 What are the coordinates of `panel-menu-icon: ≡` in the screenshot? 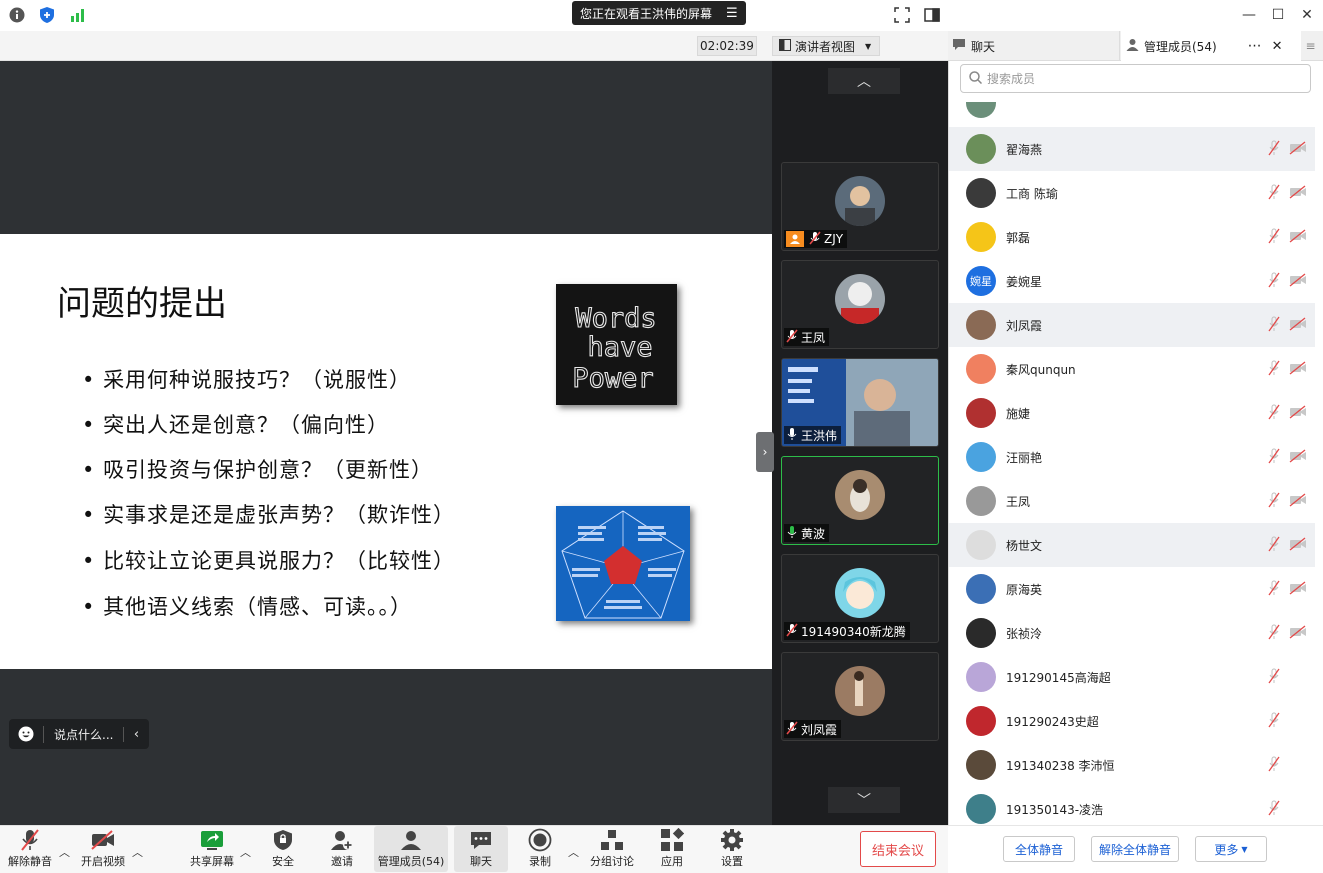 It's located at (1310, 46).